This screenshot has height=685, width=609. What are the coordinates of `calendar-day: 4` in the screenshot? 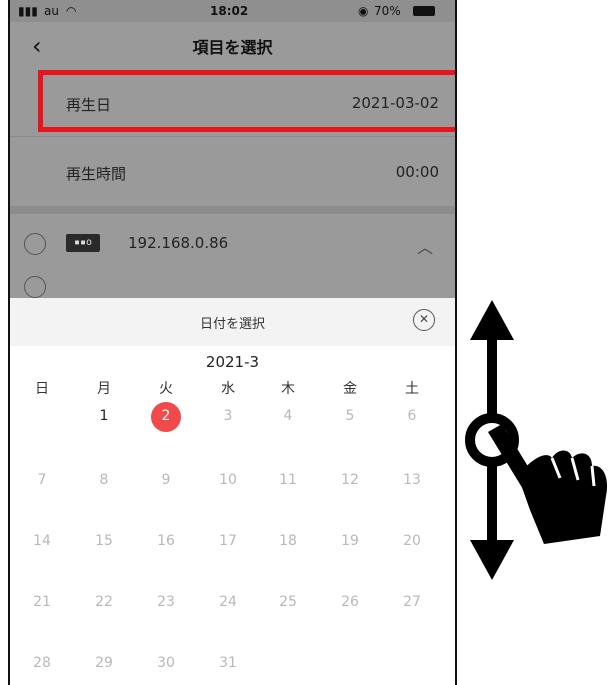 It's located at (288, 416).